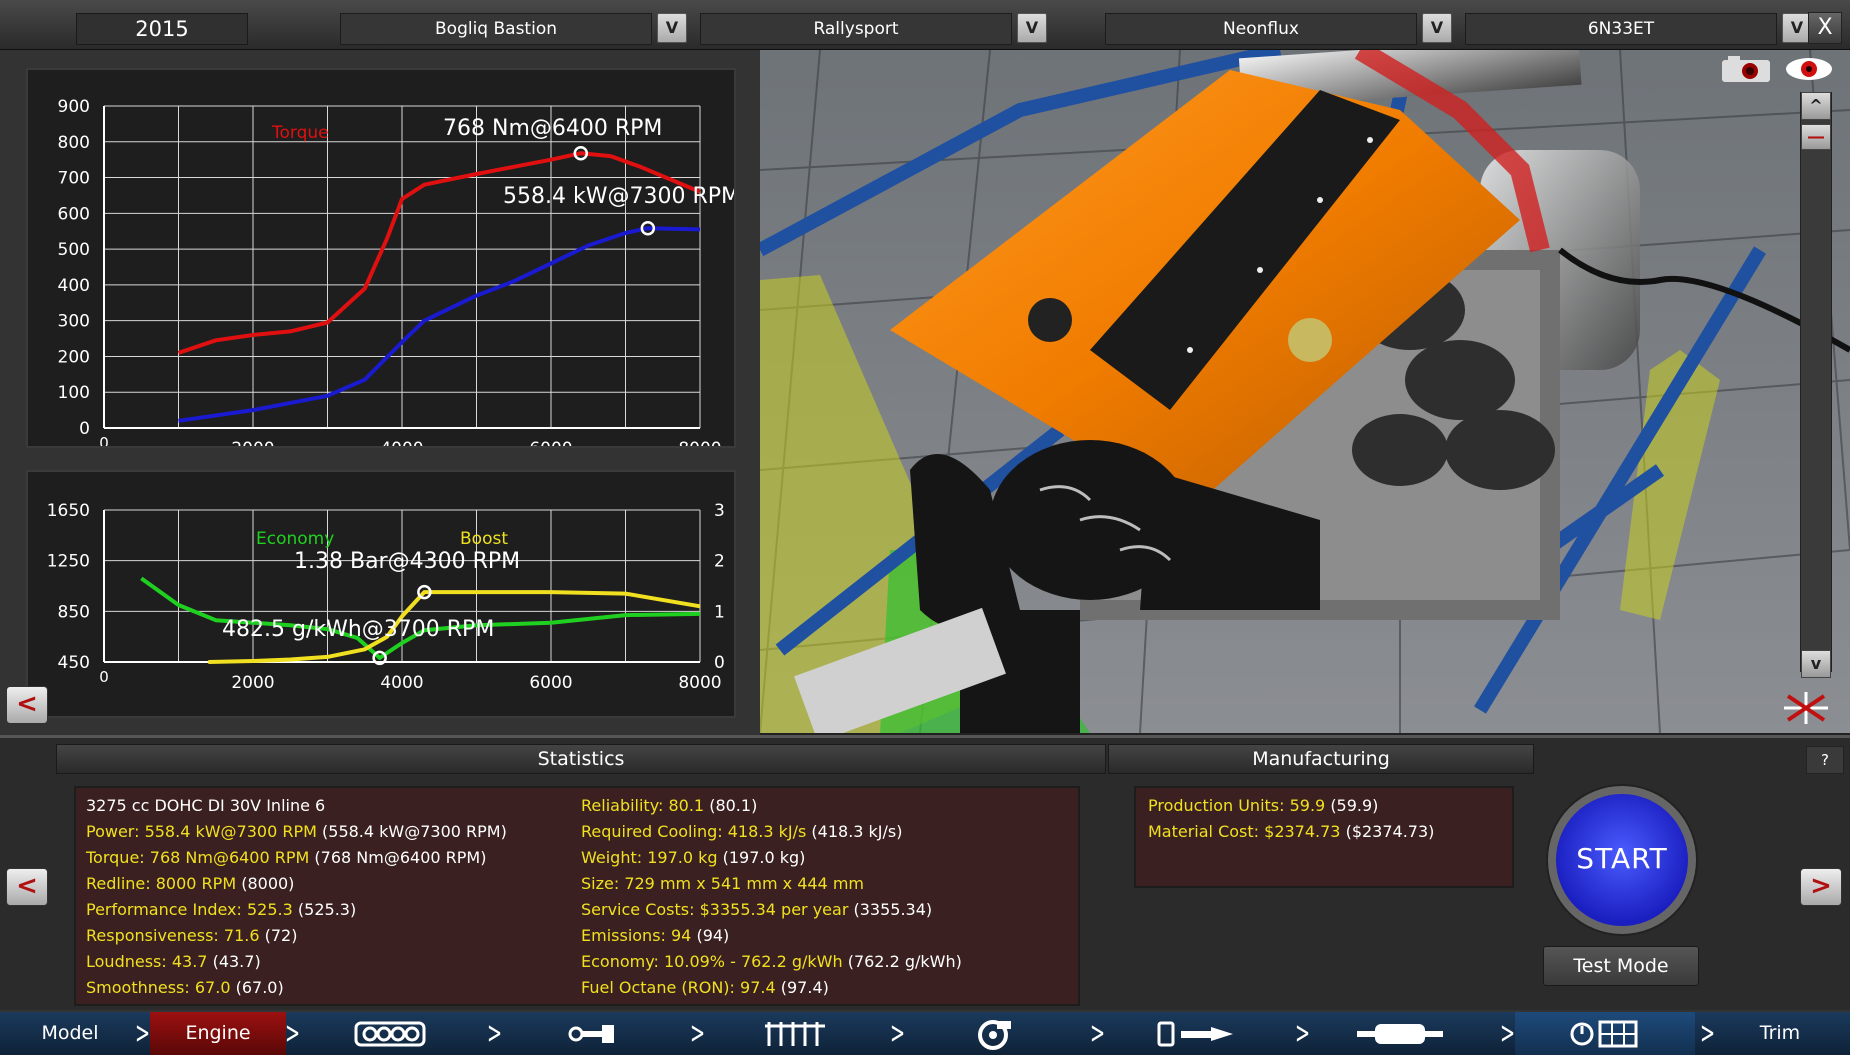  I want to click on nav-fuel-system-icon, so click(1195, 1033).